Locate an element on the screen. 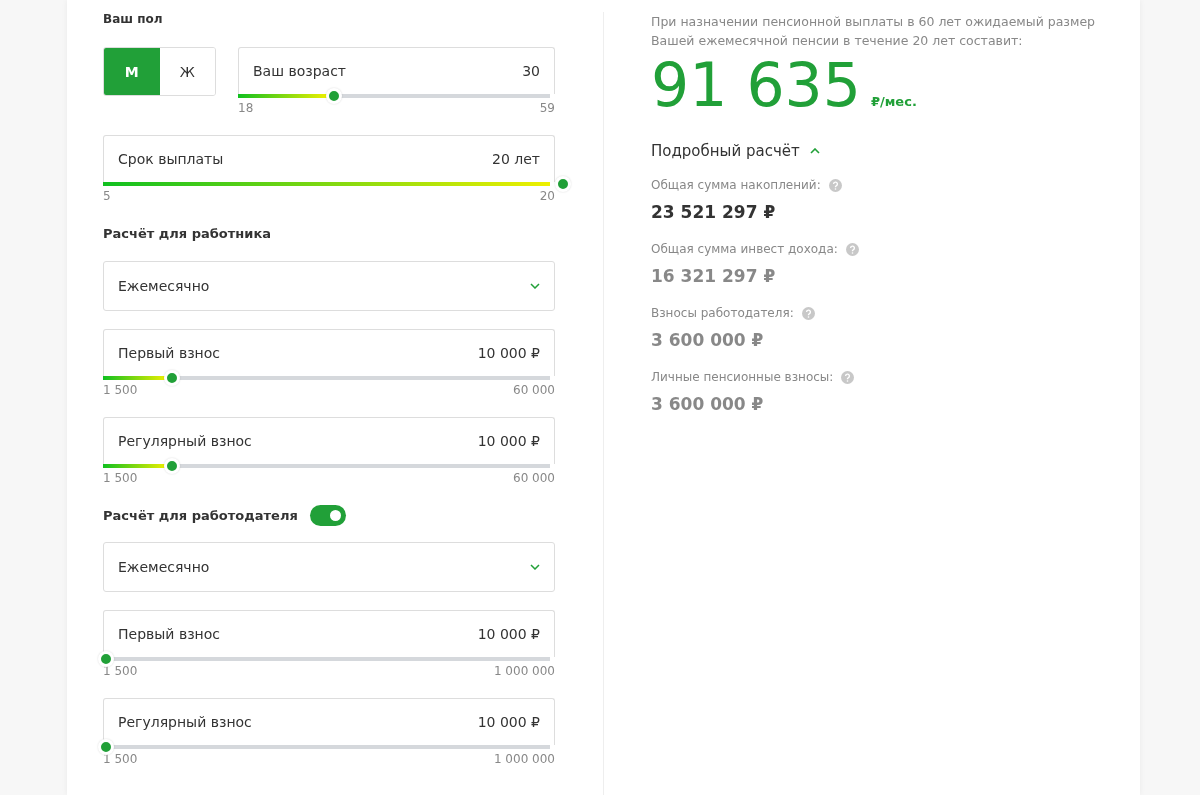 The height and width of the screenshot is (795, 1200). detail-label: Общая сумма накоплений: is located at coordinates (736, 185).